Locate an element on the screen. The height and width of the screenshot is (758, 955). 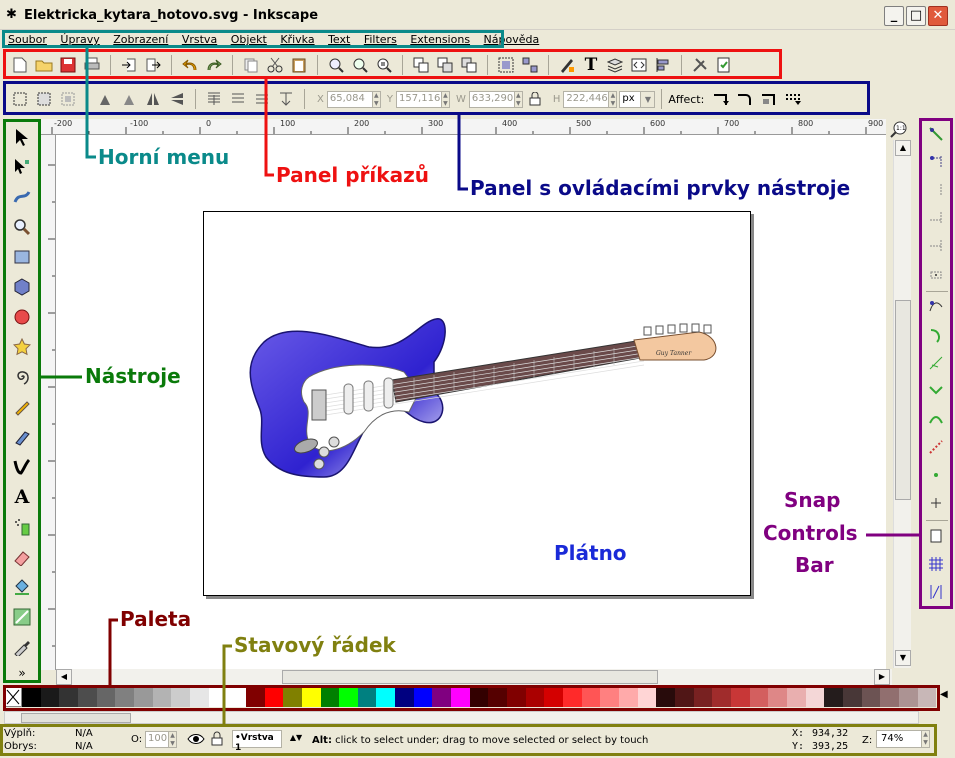
tool-controls-highlight-box is located at coordinates (436, 98).